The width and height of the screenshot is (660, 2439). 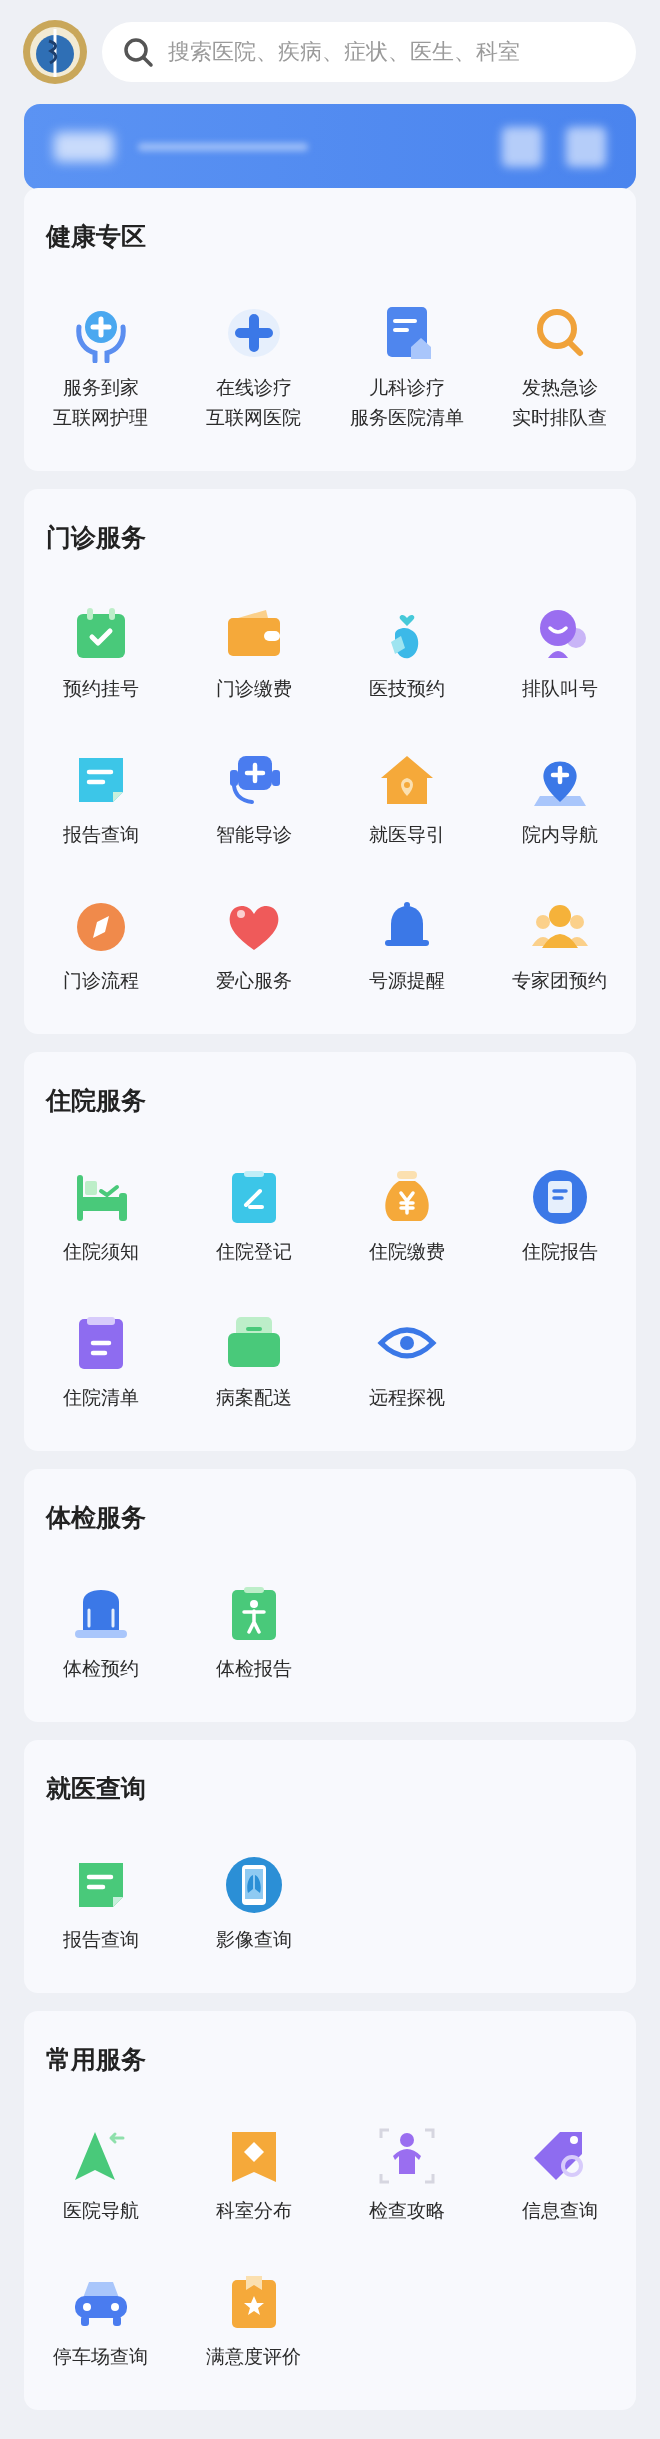 What do you see at coordinates (100, 654) in the screenshot?
I see `service-button: 预约挂号` at bounding box center [100, 654].